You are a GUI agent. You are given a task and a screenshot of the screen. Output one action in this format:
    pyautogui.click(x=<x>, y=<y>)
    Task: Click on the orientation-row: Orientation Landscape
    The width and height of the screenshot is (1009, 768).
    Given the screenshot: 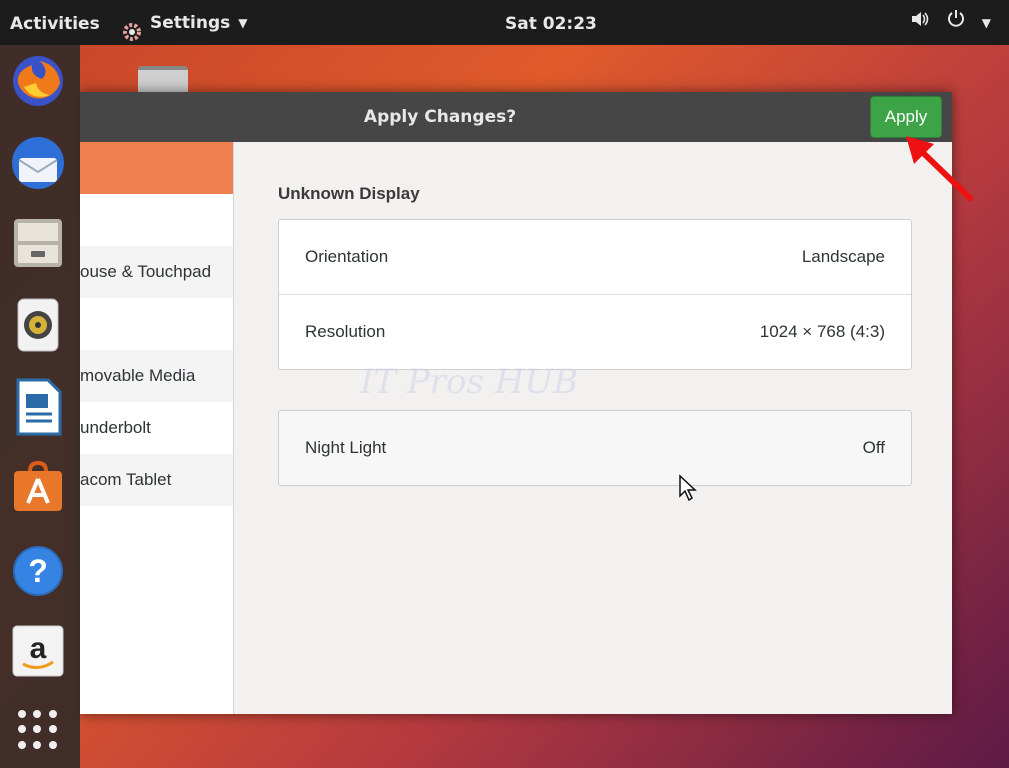 What is the action you would take?
    pyautogui.click(x=595, y=257)
    